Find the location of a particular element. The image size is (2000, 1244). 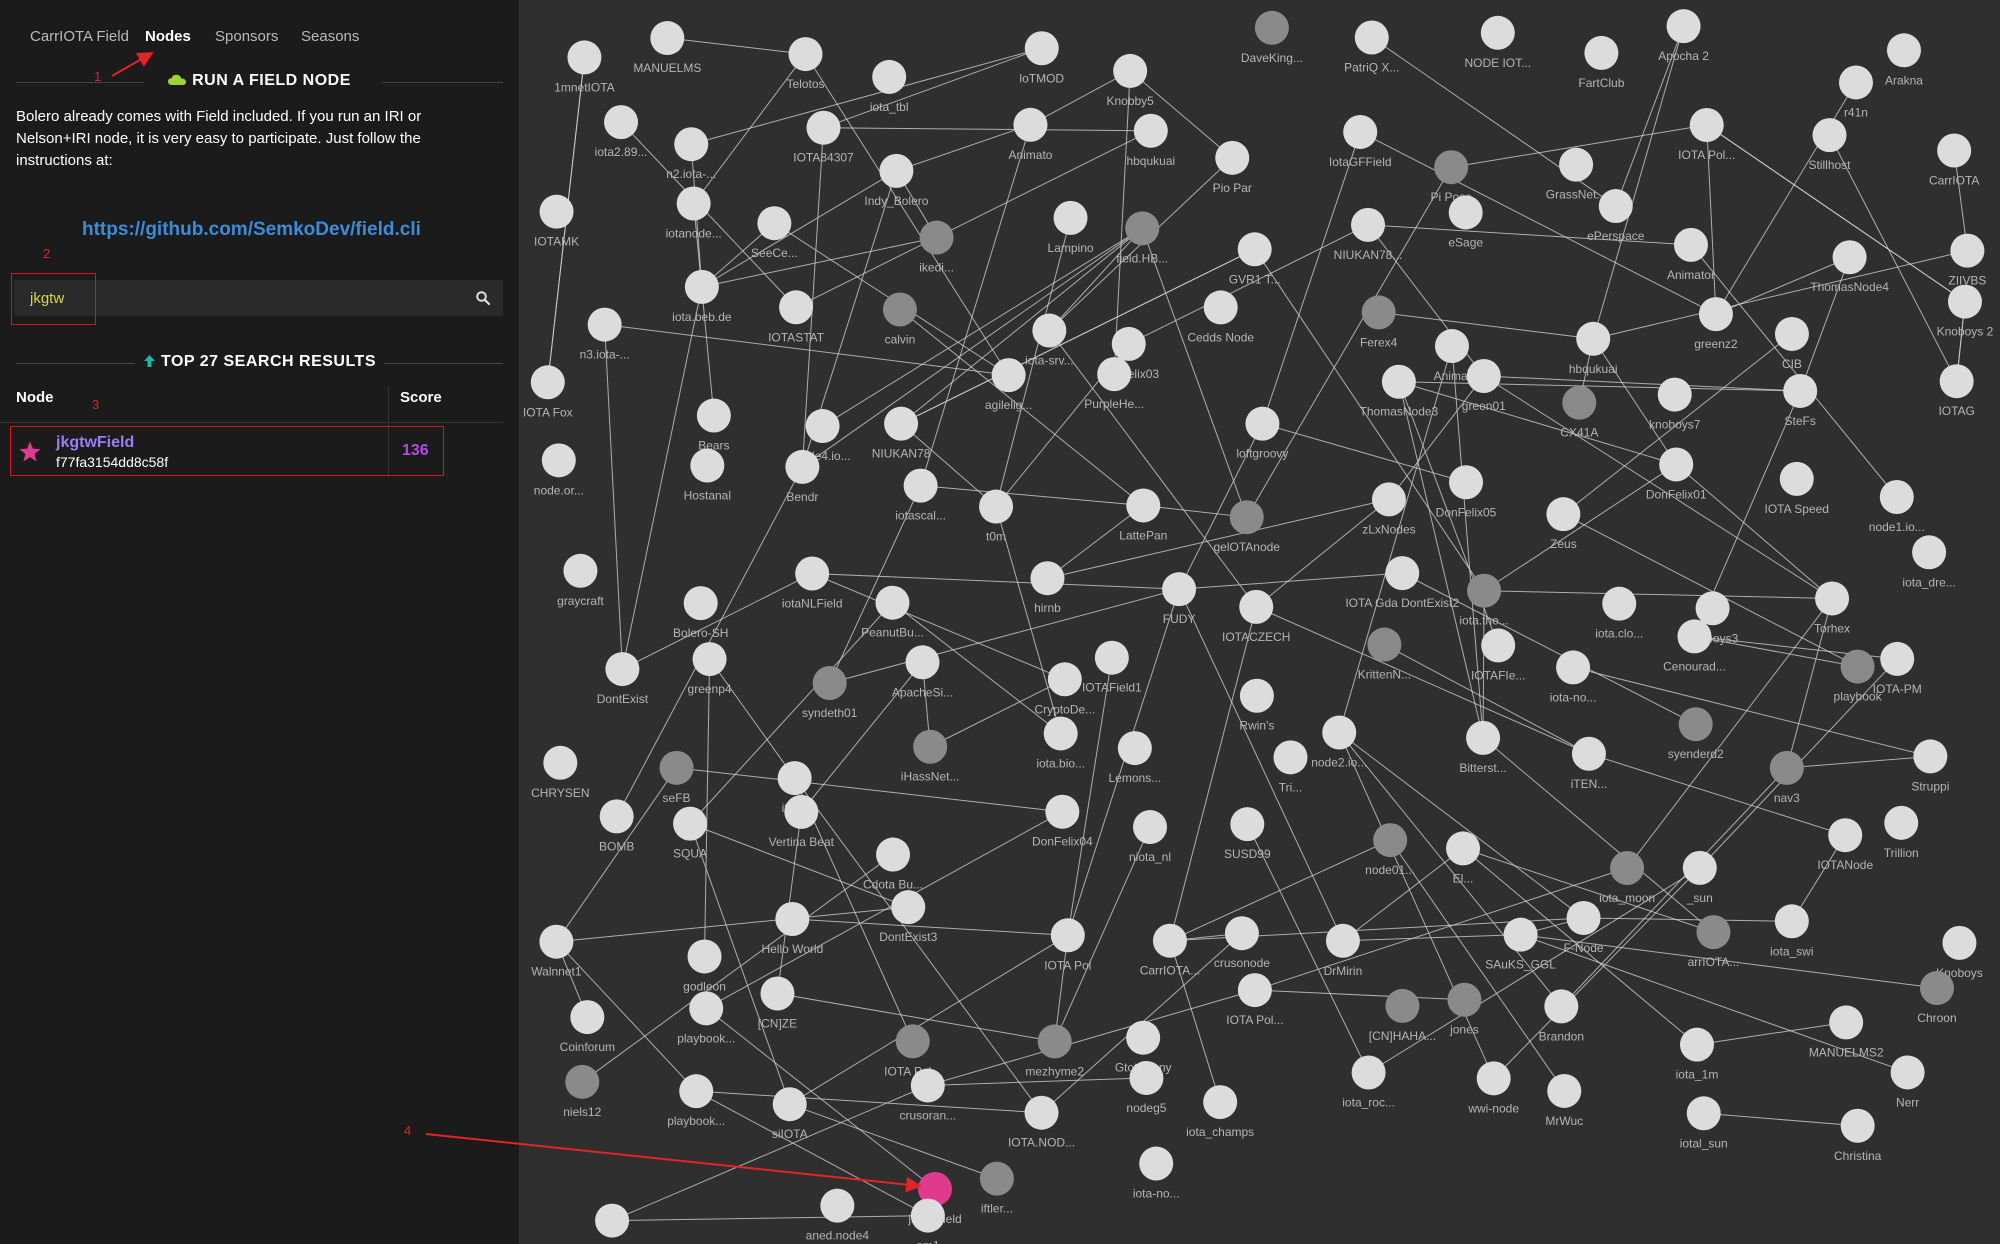

graph-node: eSage is located at coordinates (1465, 222).